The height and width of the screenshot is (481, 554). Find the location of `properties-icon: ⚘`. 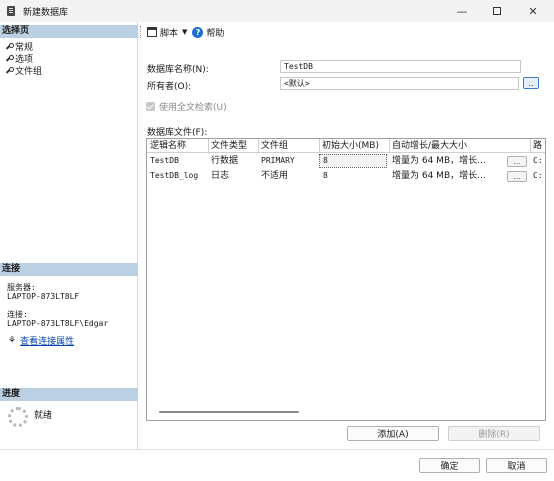

properties-icon: ⚘ is located at coordinates (12, 340).